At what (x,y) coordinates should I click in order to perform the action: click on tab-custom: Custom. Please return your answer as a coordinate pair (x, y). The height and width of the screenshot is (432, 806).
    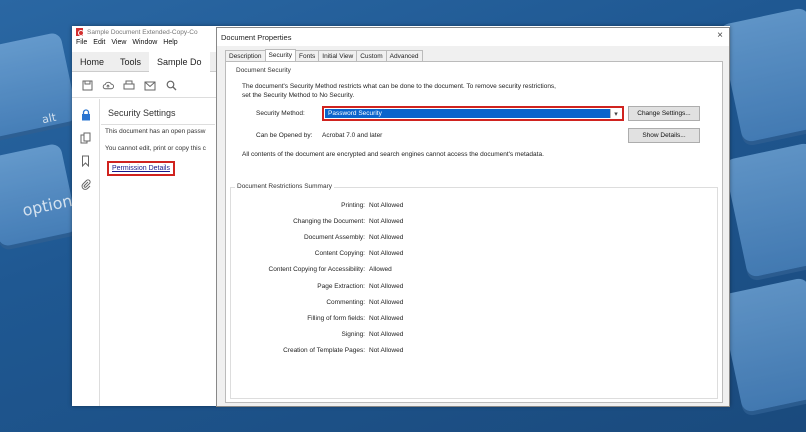
    Looking at the image, I should click on (371, 55).